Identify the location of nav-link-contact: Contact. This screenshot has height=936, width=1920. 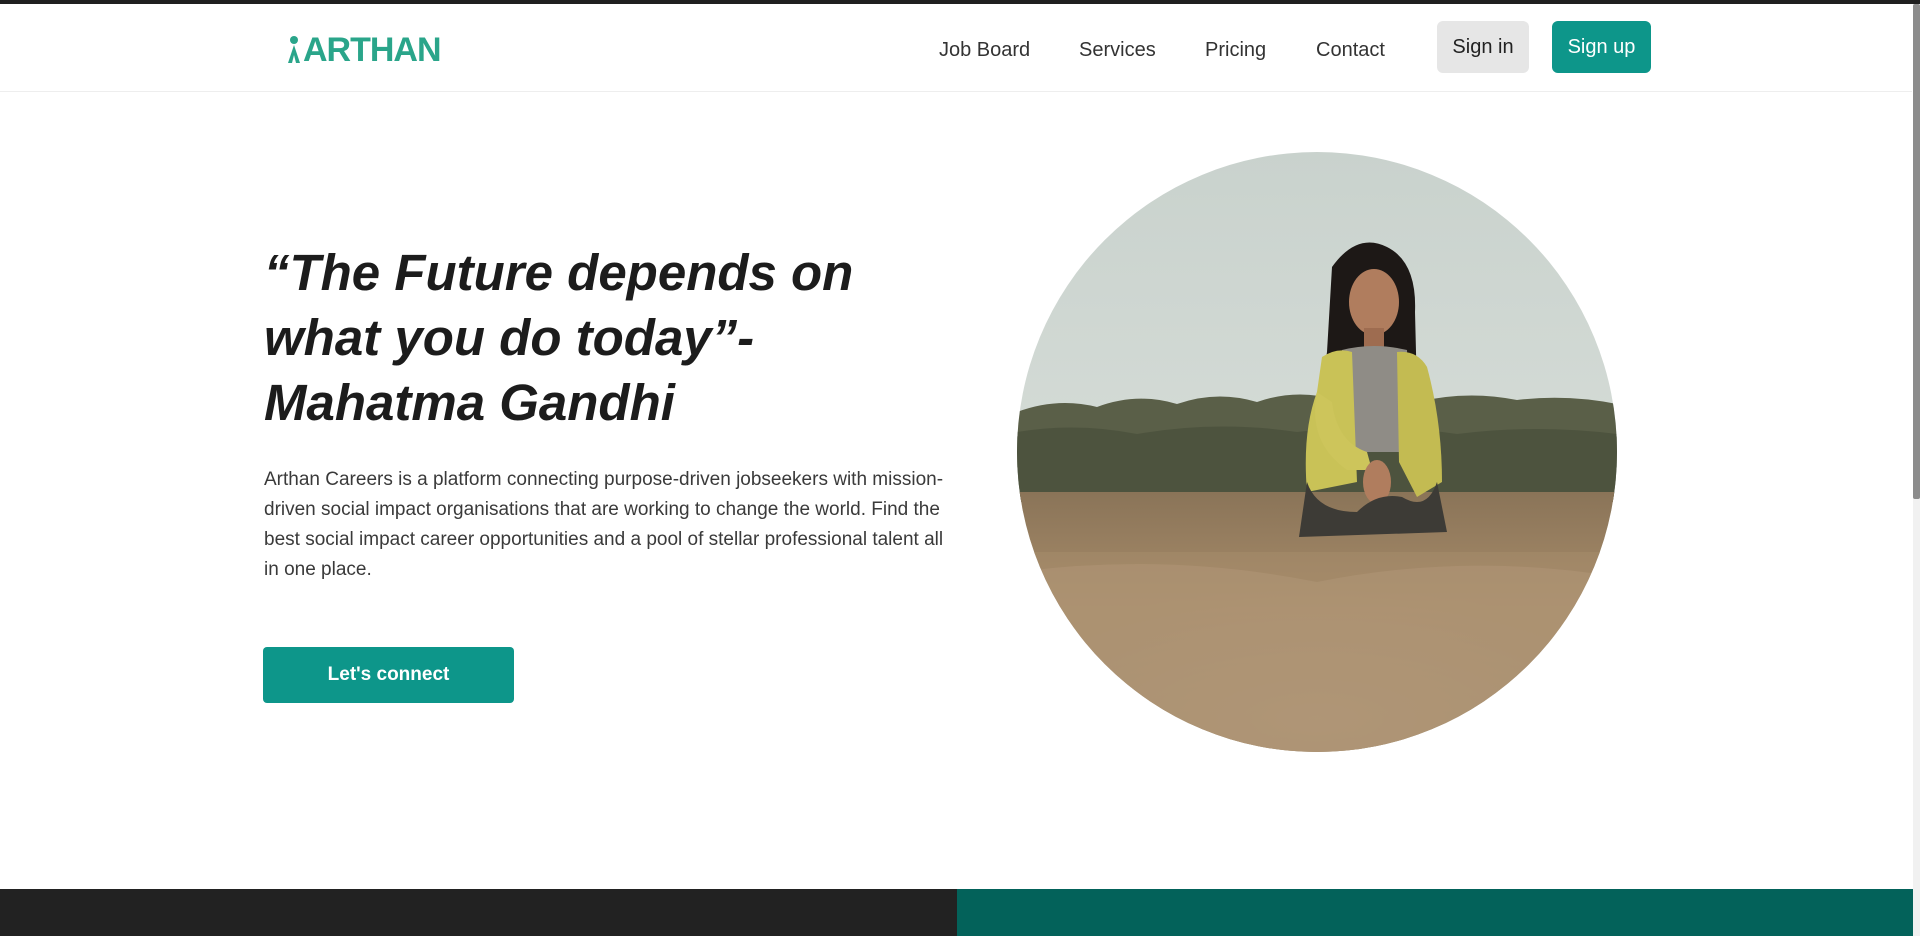
(1350, 50).